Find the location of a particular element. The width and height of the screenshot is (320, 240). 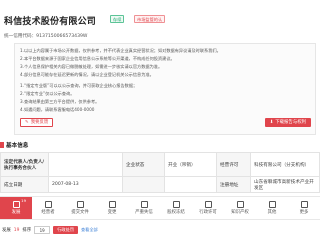

notice-line: 4.部分信息可能存在延迟更新的情况，请以企业登记机关公示信息为准。 is located at coordinates (87, 74).